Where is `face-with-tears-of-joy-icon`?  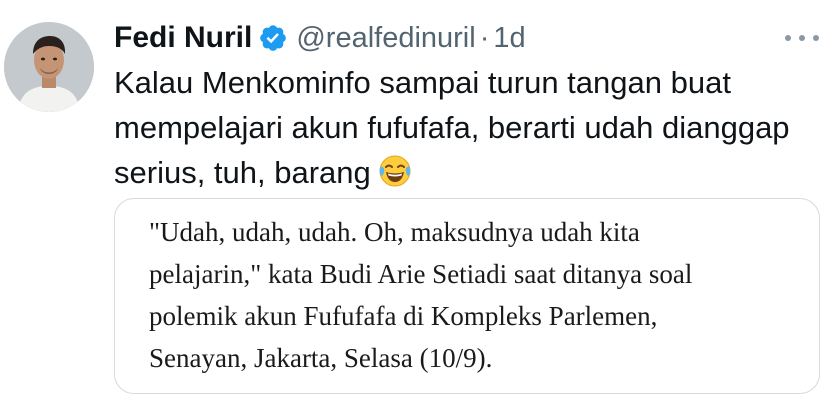
face-with-tears-of-joy-icon is located at coordinates (395, 171).